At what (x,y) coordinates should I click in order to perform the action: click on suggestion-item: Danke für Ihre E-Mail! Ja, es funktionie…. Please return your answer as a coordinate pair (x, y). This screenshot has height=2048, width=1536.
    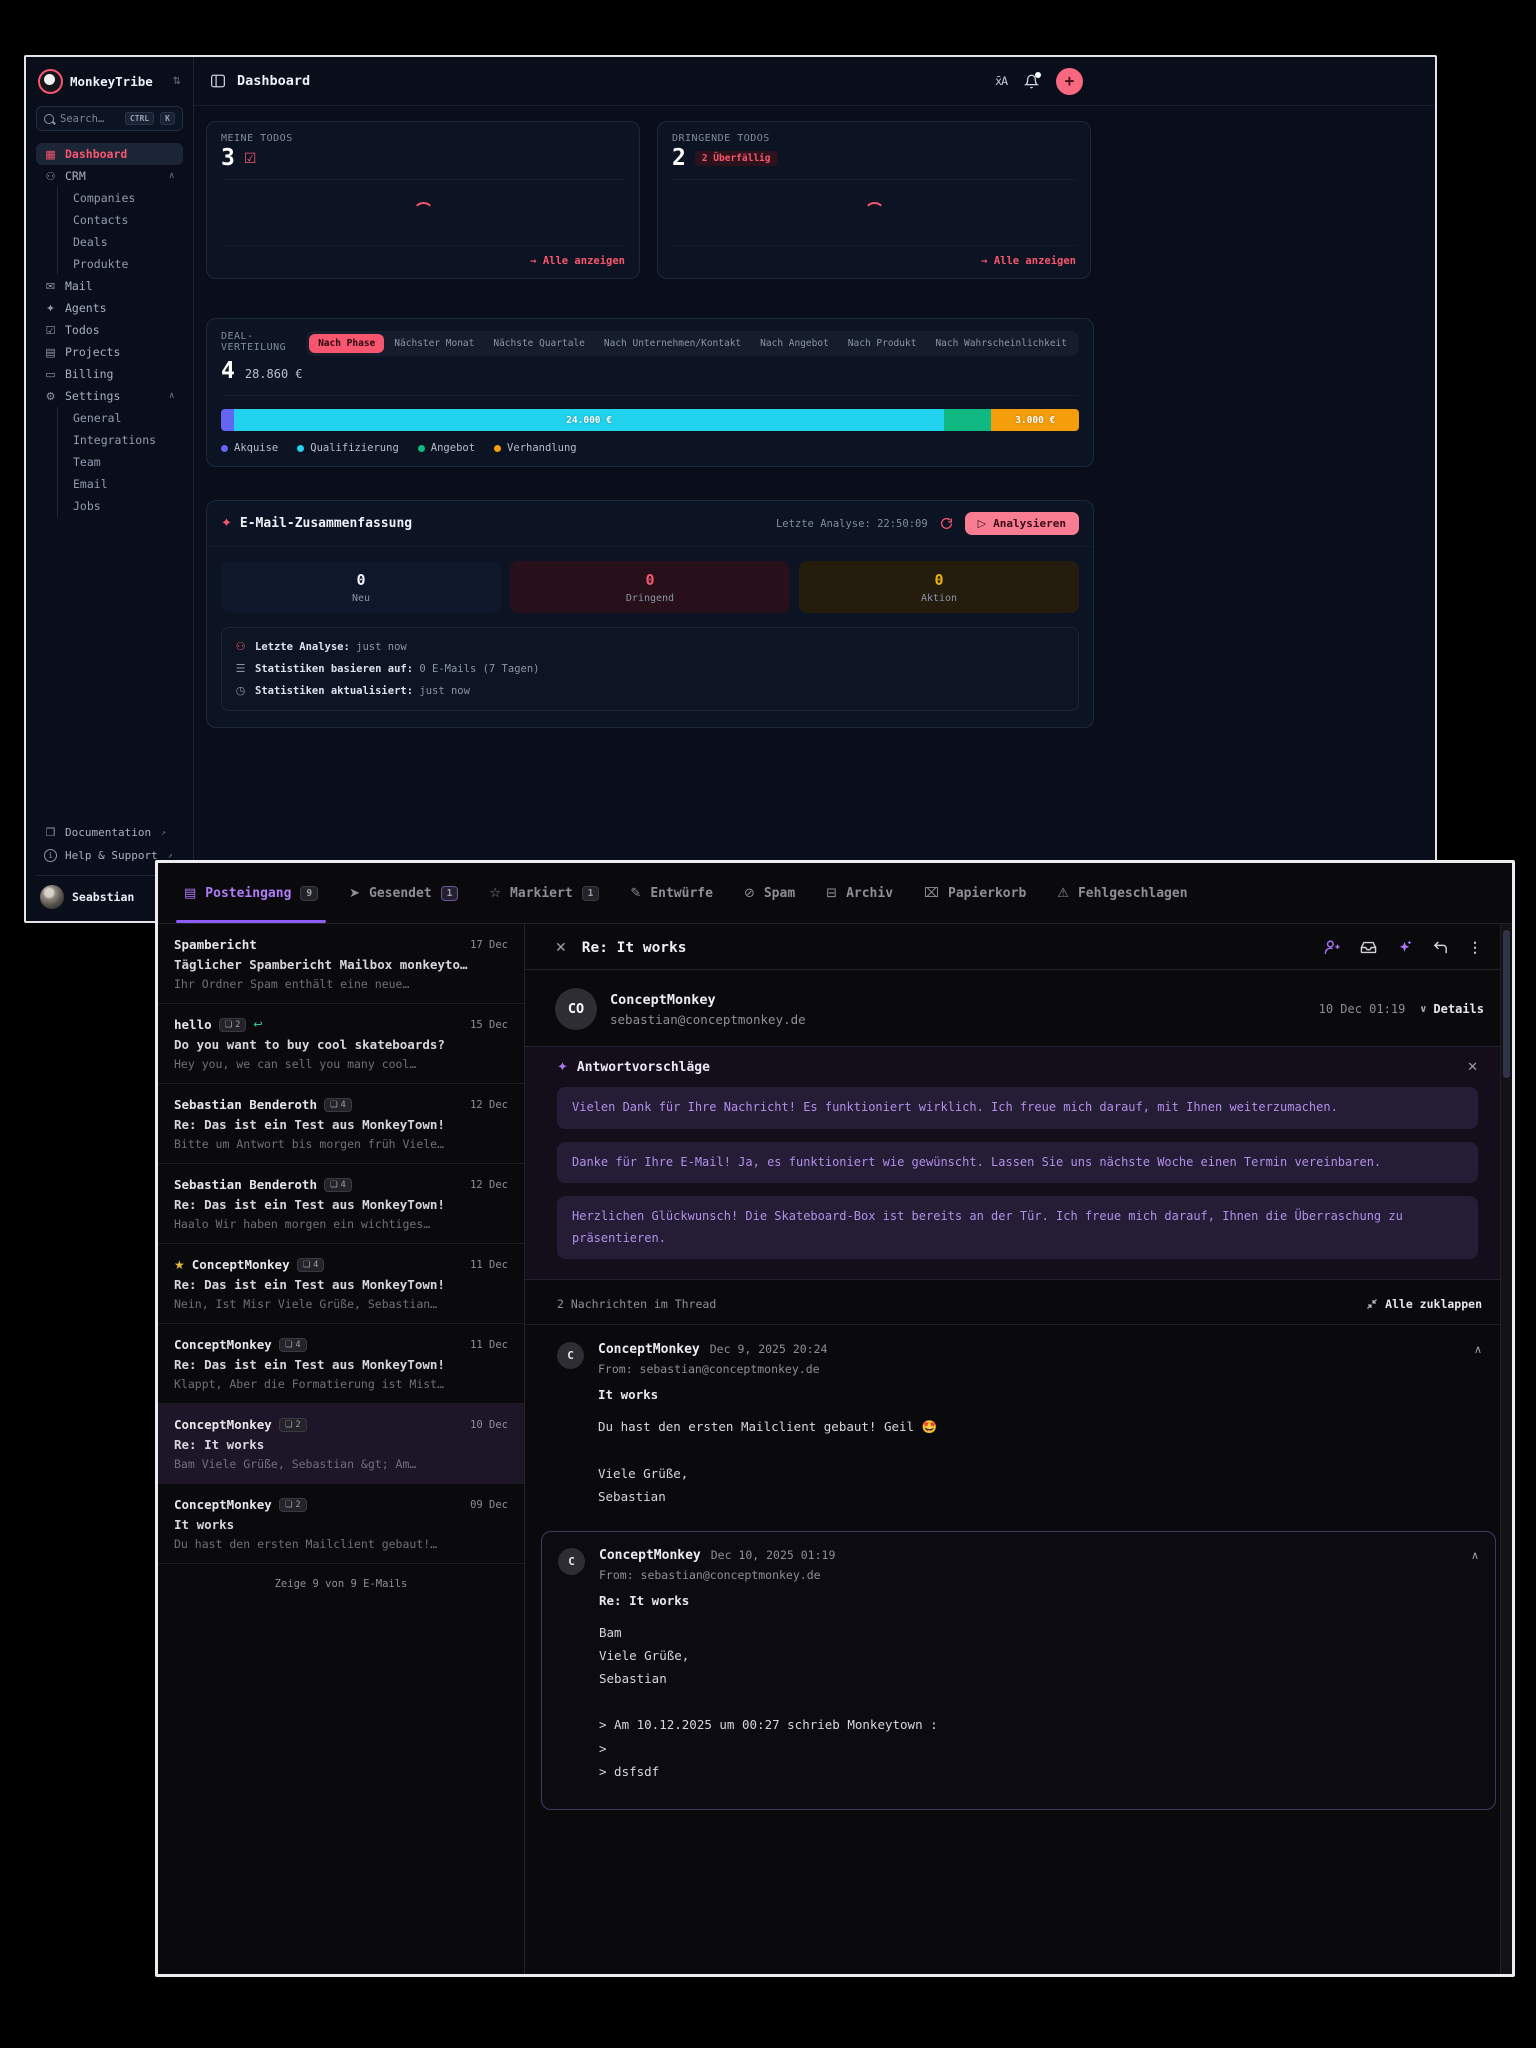
    Looking at the image, I should click on (1017, 1162).